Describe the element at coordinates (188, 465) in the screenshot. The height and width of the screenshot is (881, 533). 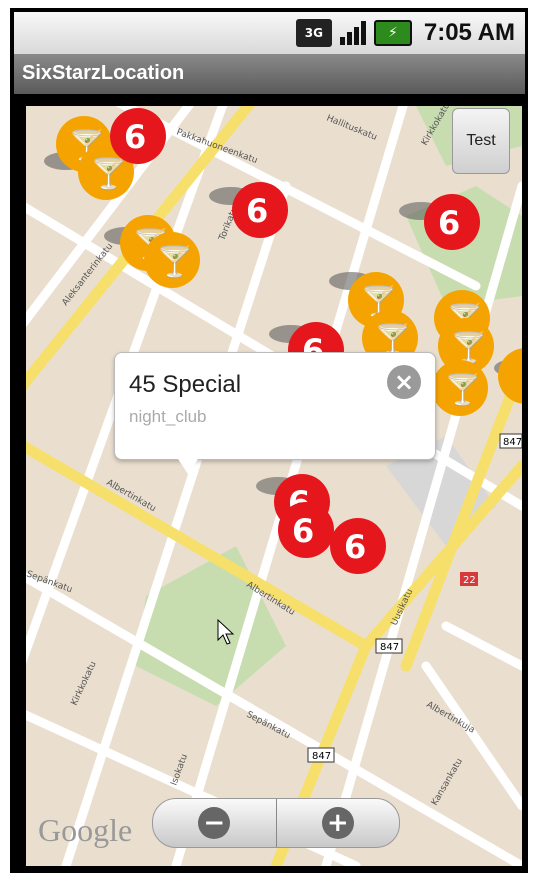
I see `popup-pointer` at that location.